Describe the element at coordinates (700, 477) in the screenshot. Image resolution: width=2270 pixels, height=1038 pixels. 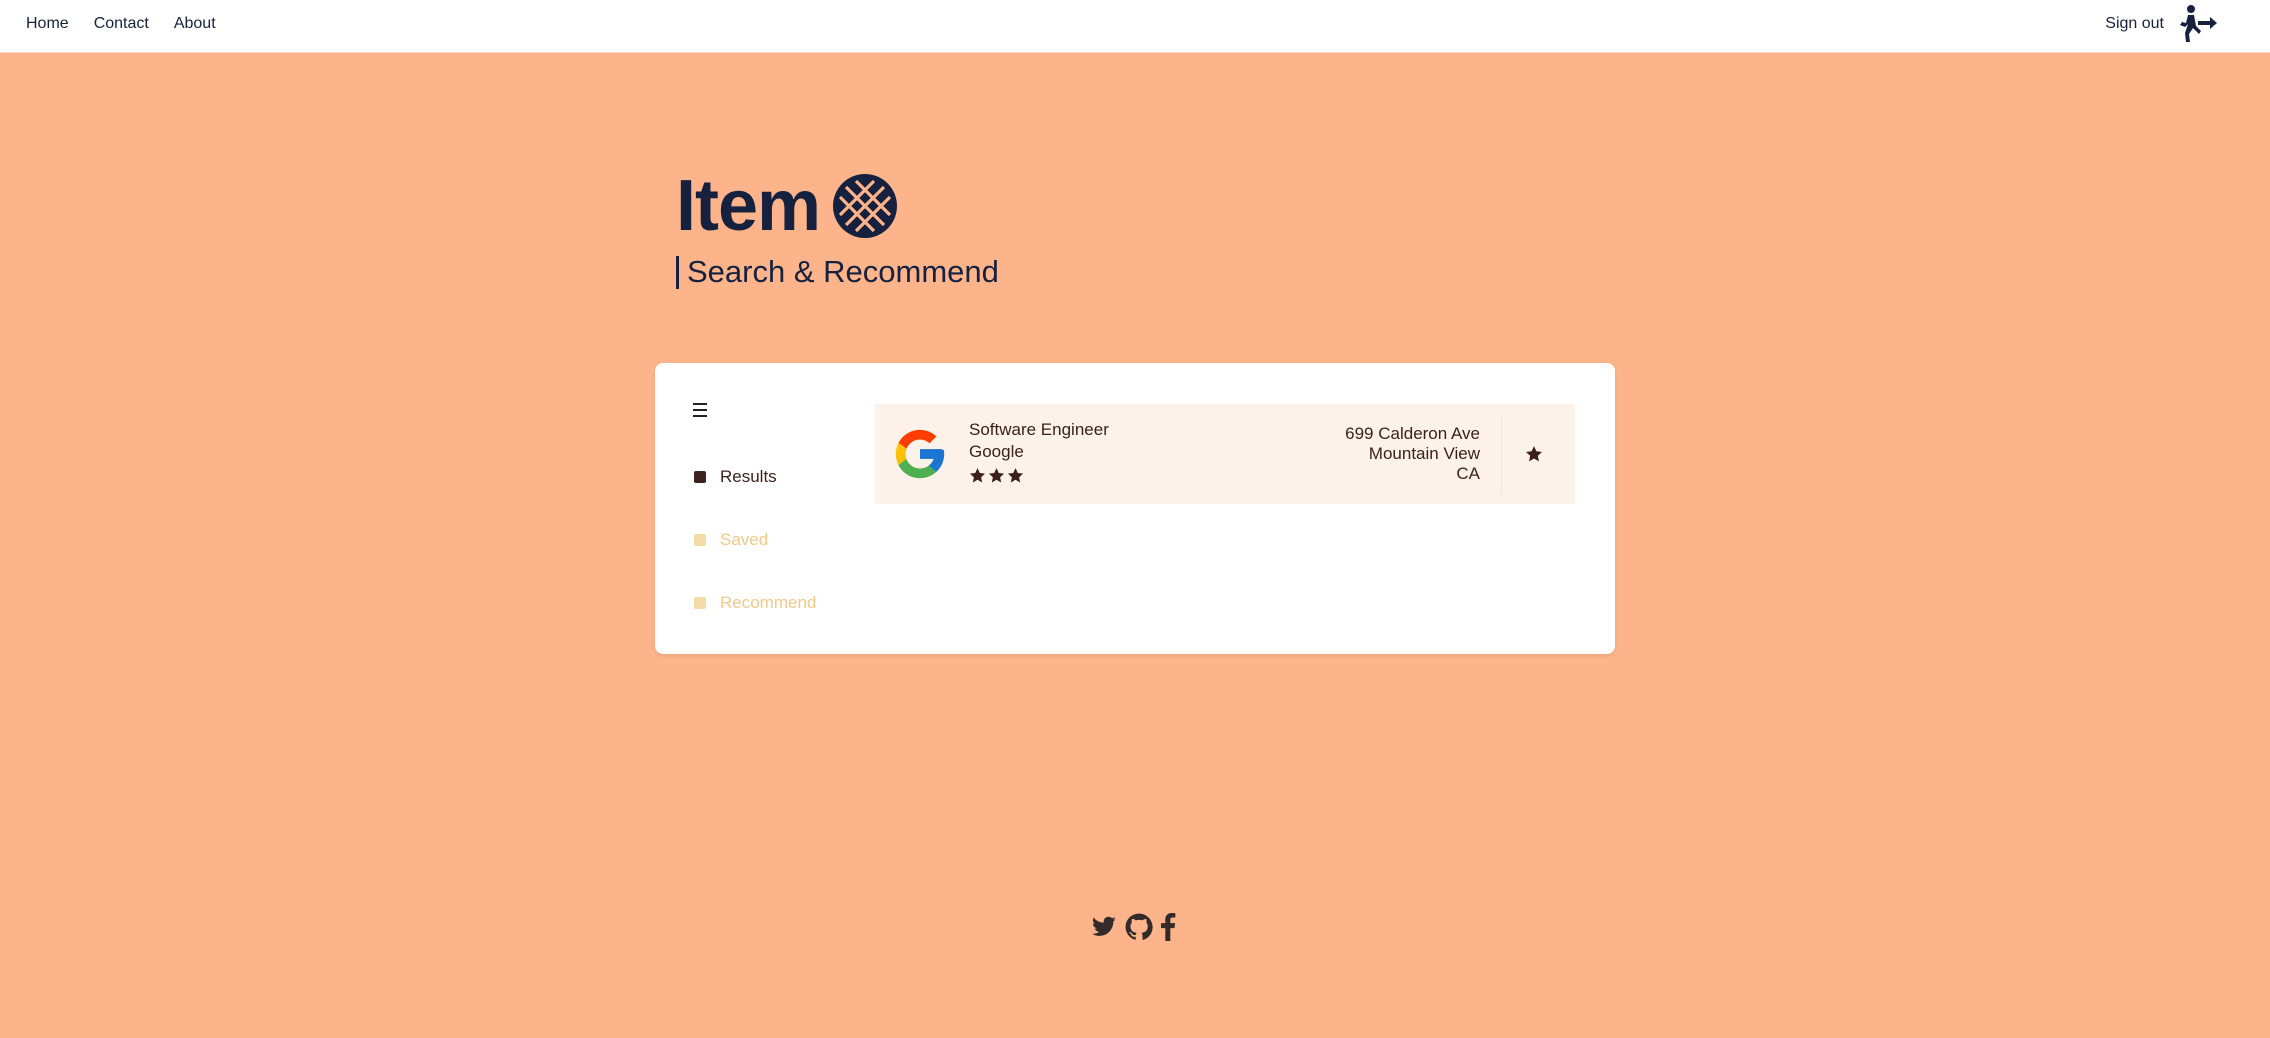
I see `active-dot-icon` at that location.